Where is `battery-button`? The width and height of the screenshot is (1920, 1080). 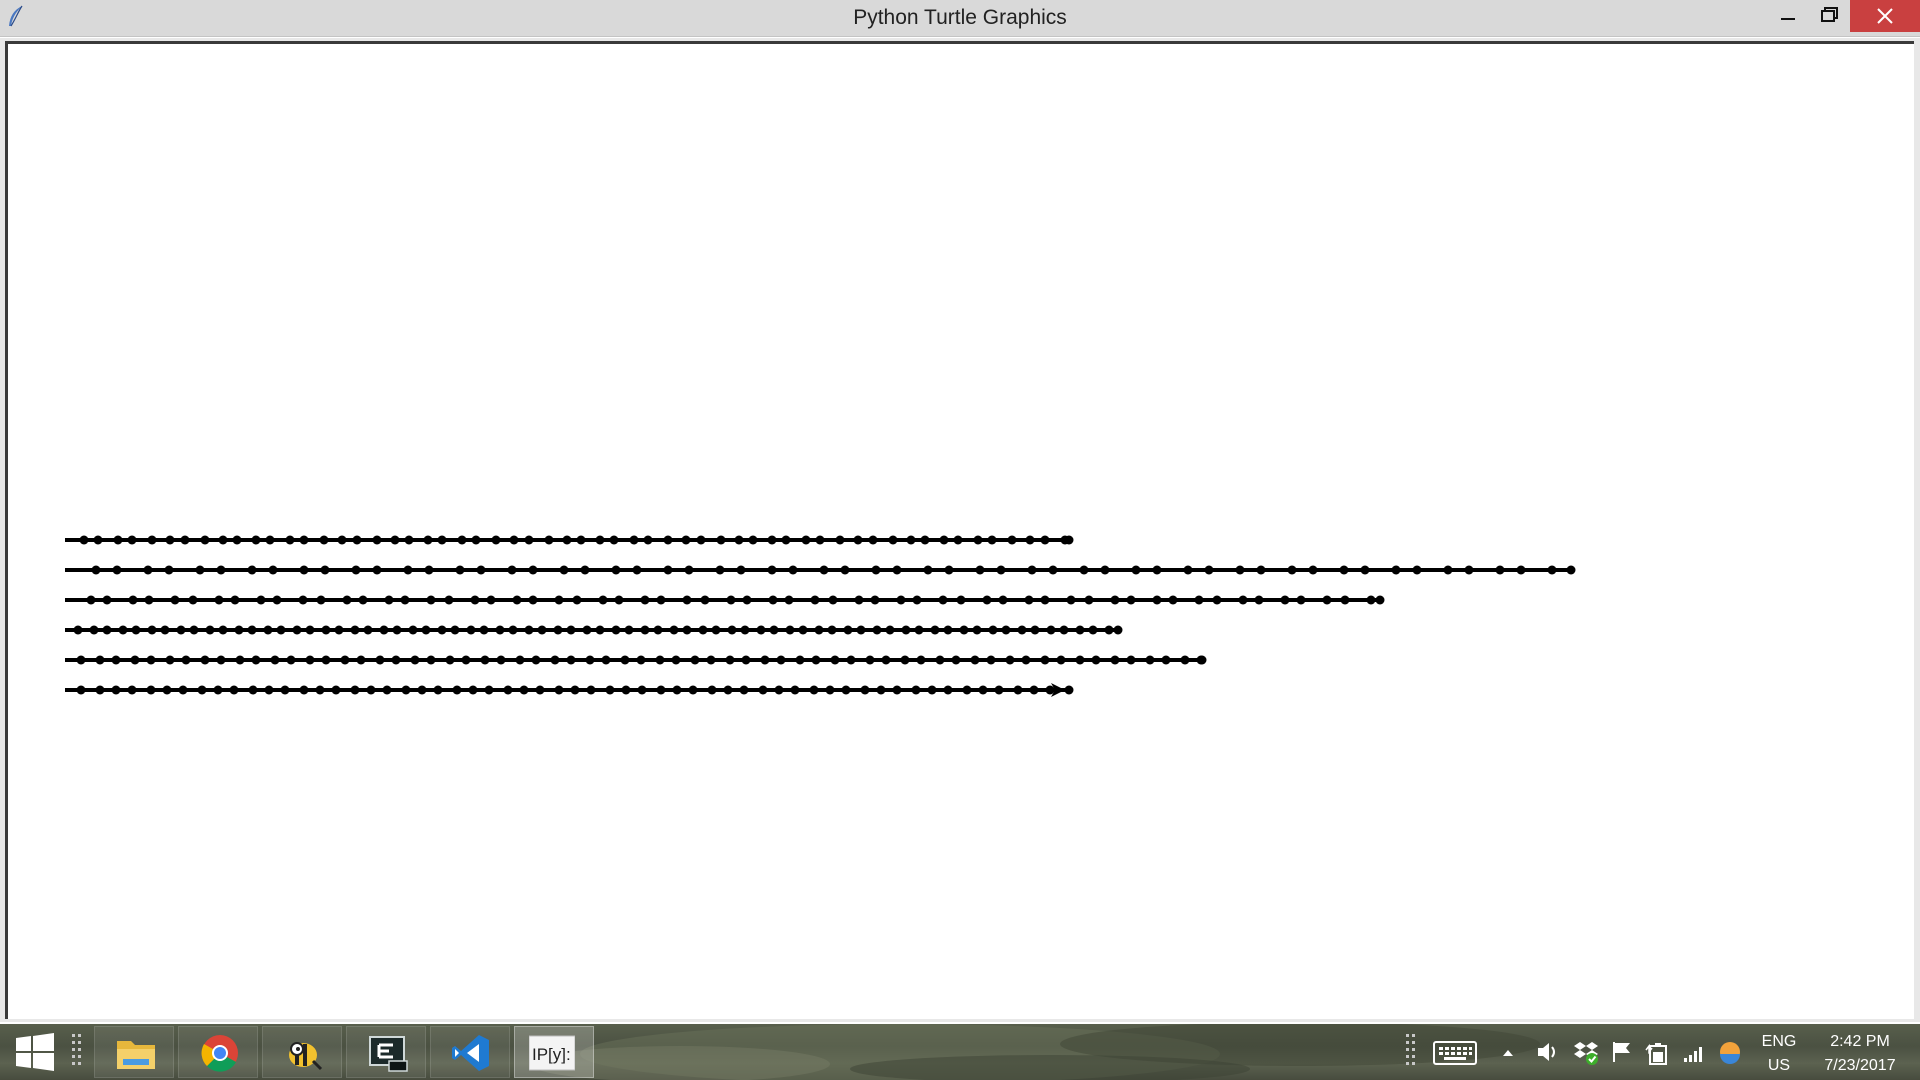 battery-button is located at coordinates (1658, 1052).